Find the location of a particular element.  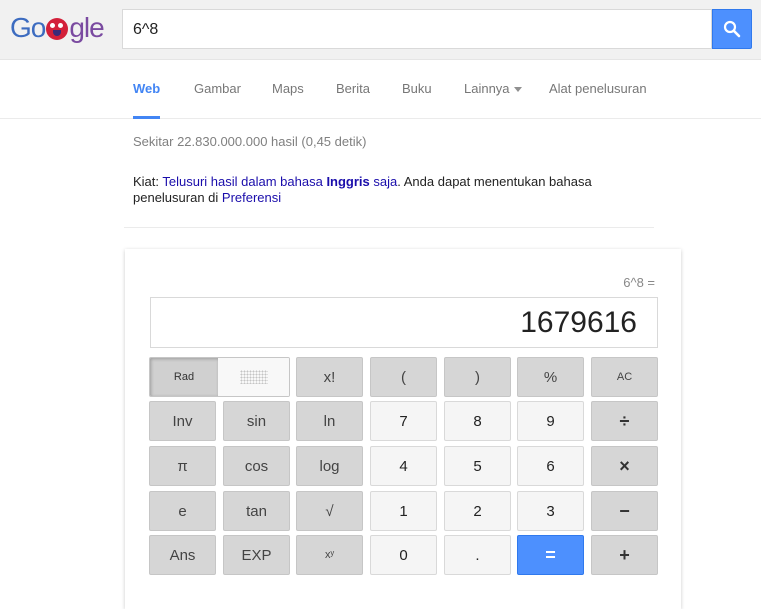

calc-btn-minus: − is located at coordinates (624, 511).